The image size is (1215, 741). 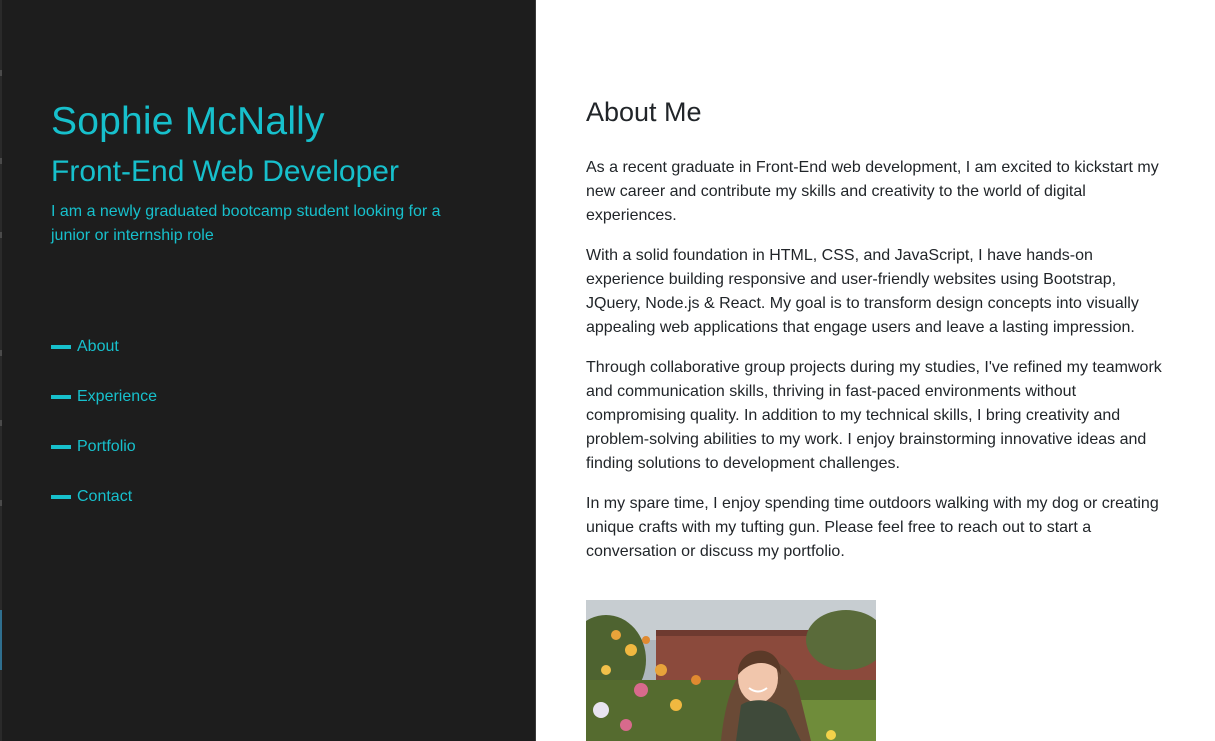 I want to click on nav-item-portfolio: Portfolio, so click(x=104, y=447).